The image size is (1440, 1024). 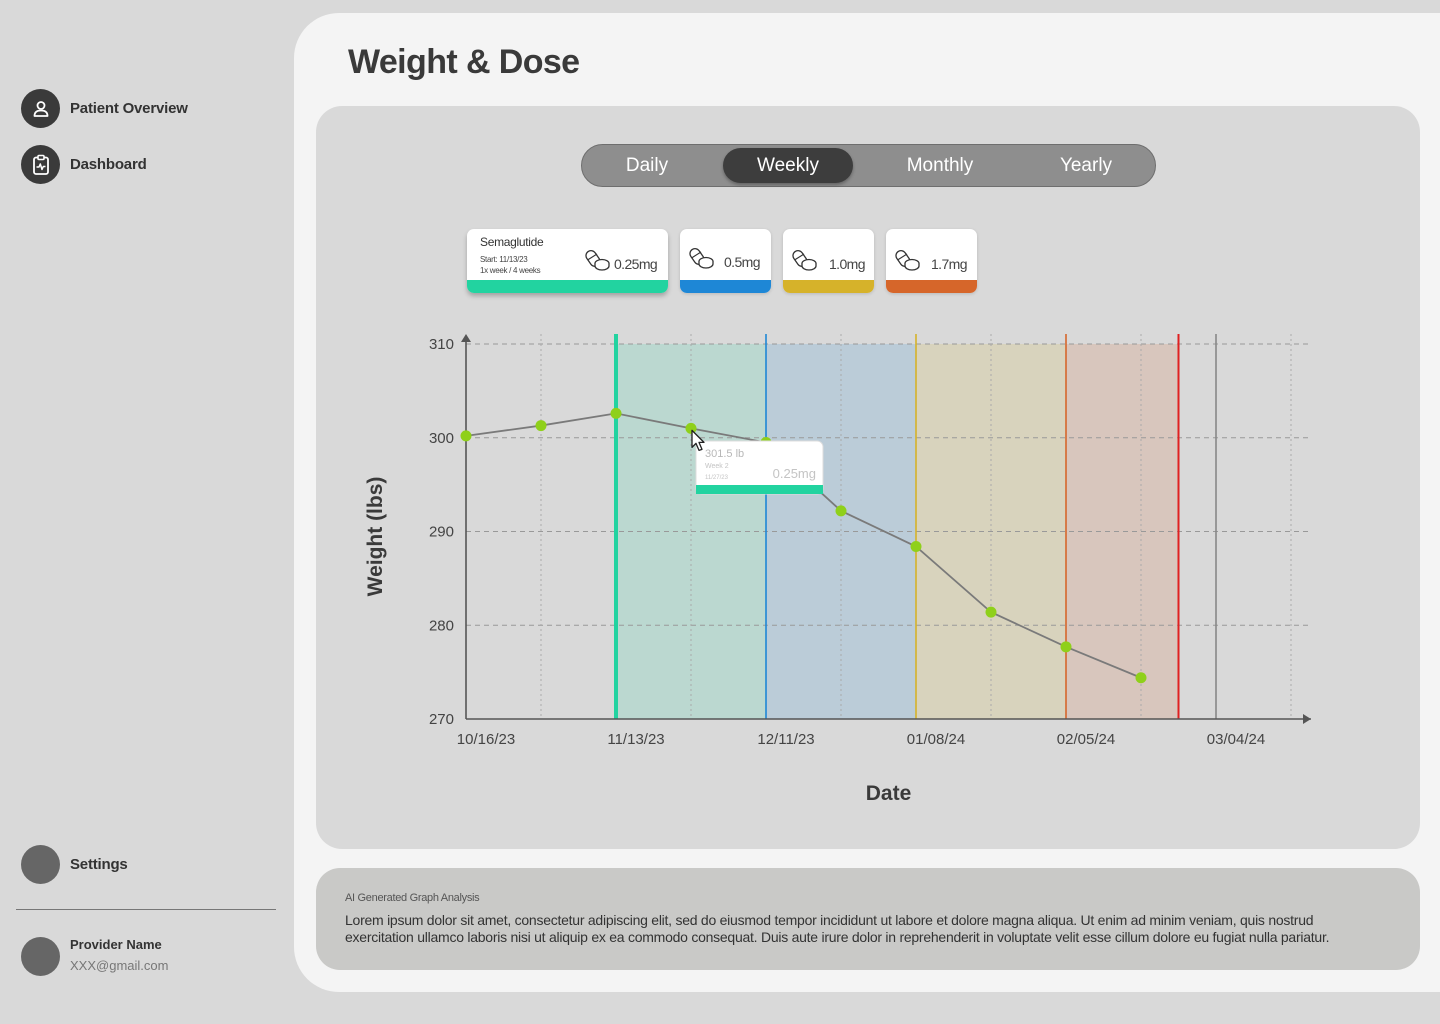 I want to click on tooltip-dose: 0.25mg, so click(x=794, y=473).